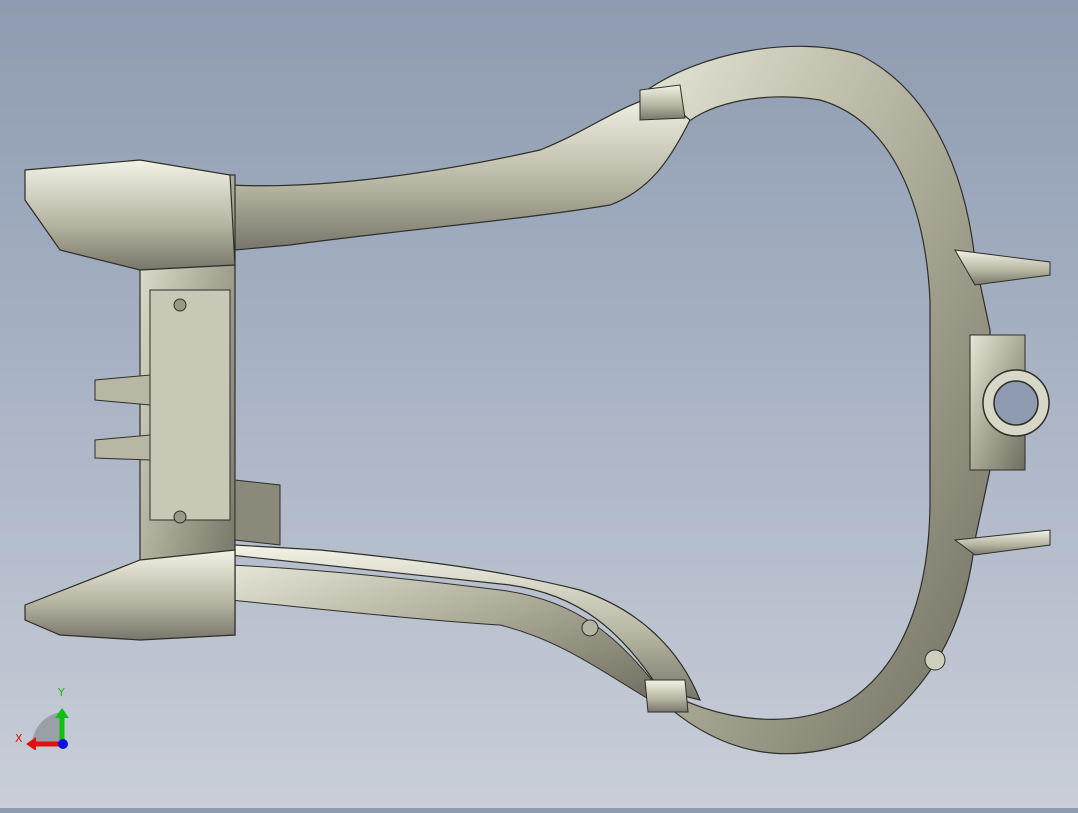 Image resolution: width=1078 pixels, height=813 pixels. I want to click on lower-arm, so click(465, 622).